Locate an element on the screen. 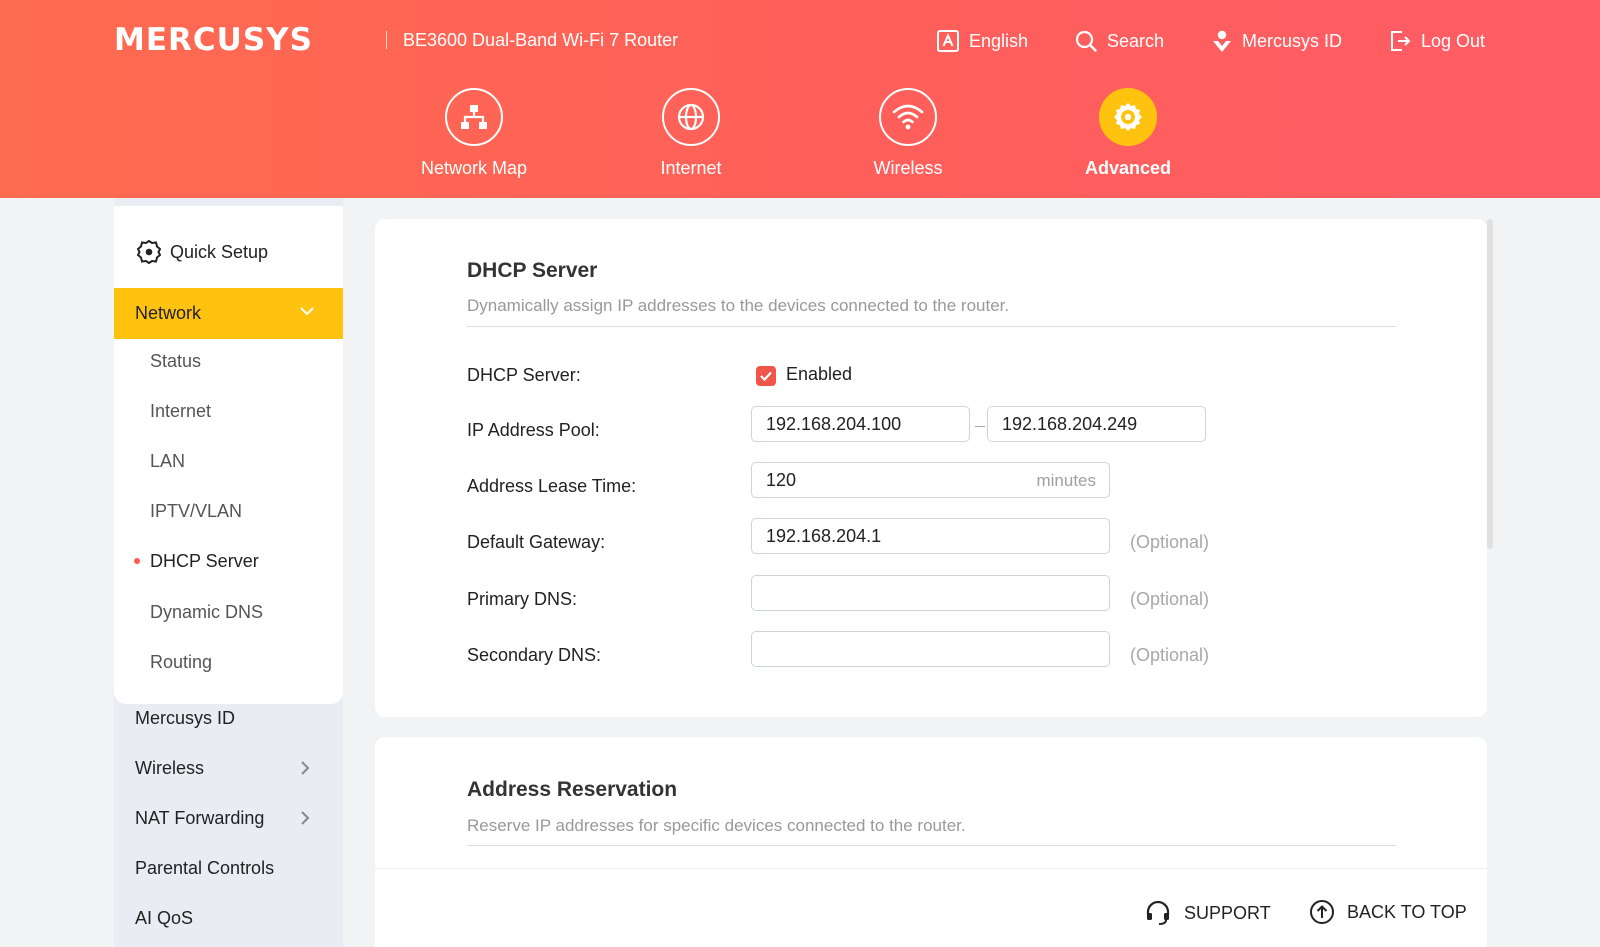  ip-pool-label: IP Address Pool: is located at coordinates (533, 430).